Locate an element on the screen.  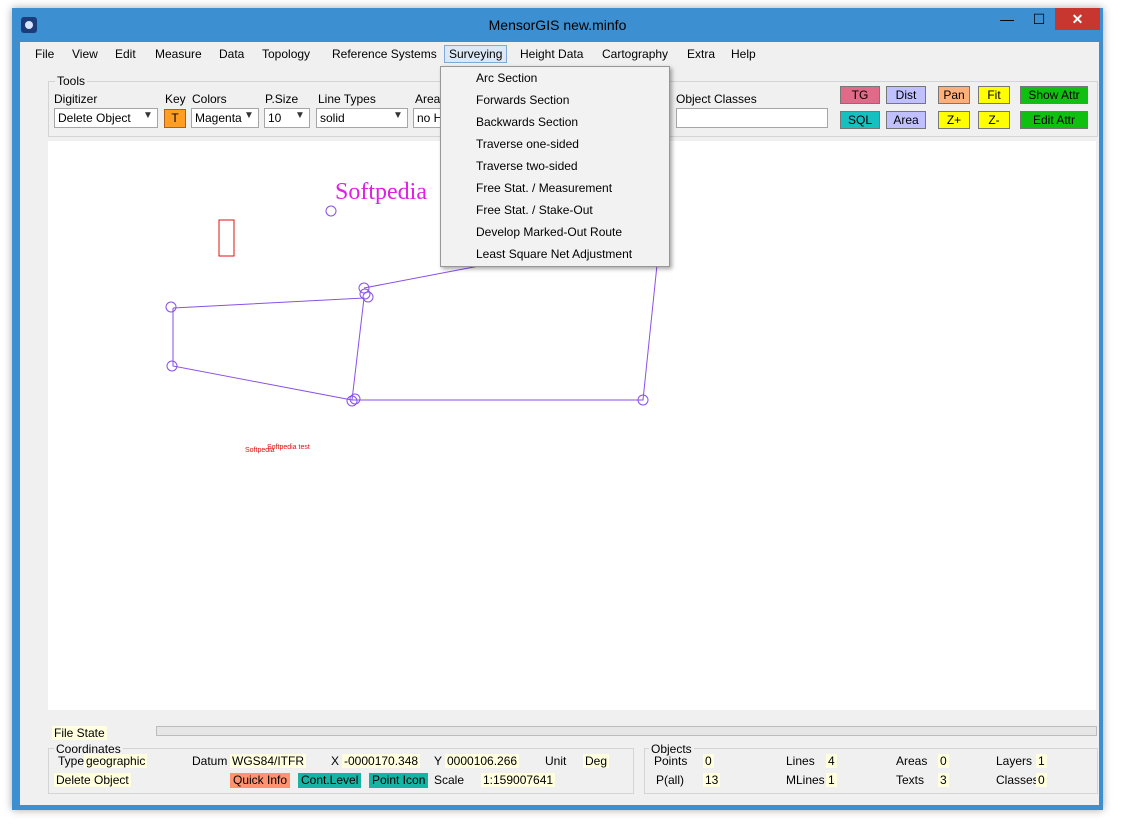
menu-item-free-stat-measurement: Free Stat. / Measurement is located at coordinates (544, 188).